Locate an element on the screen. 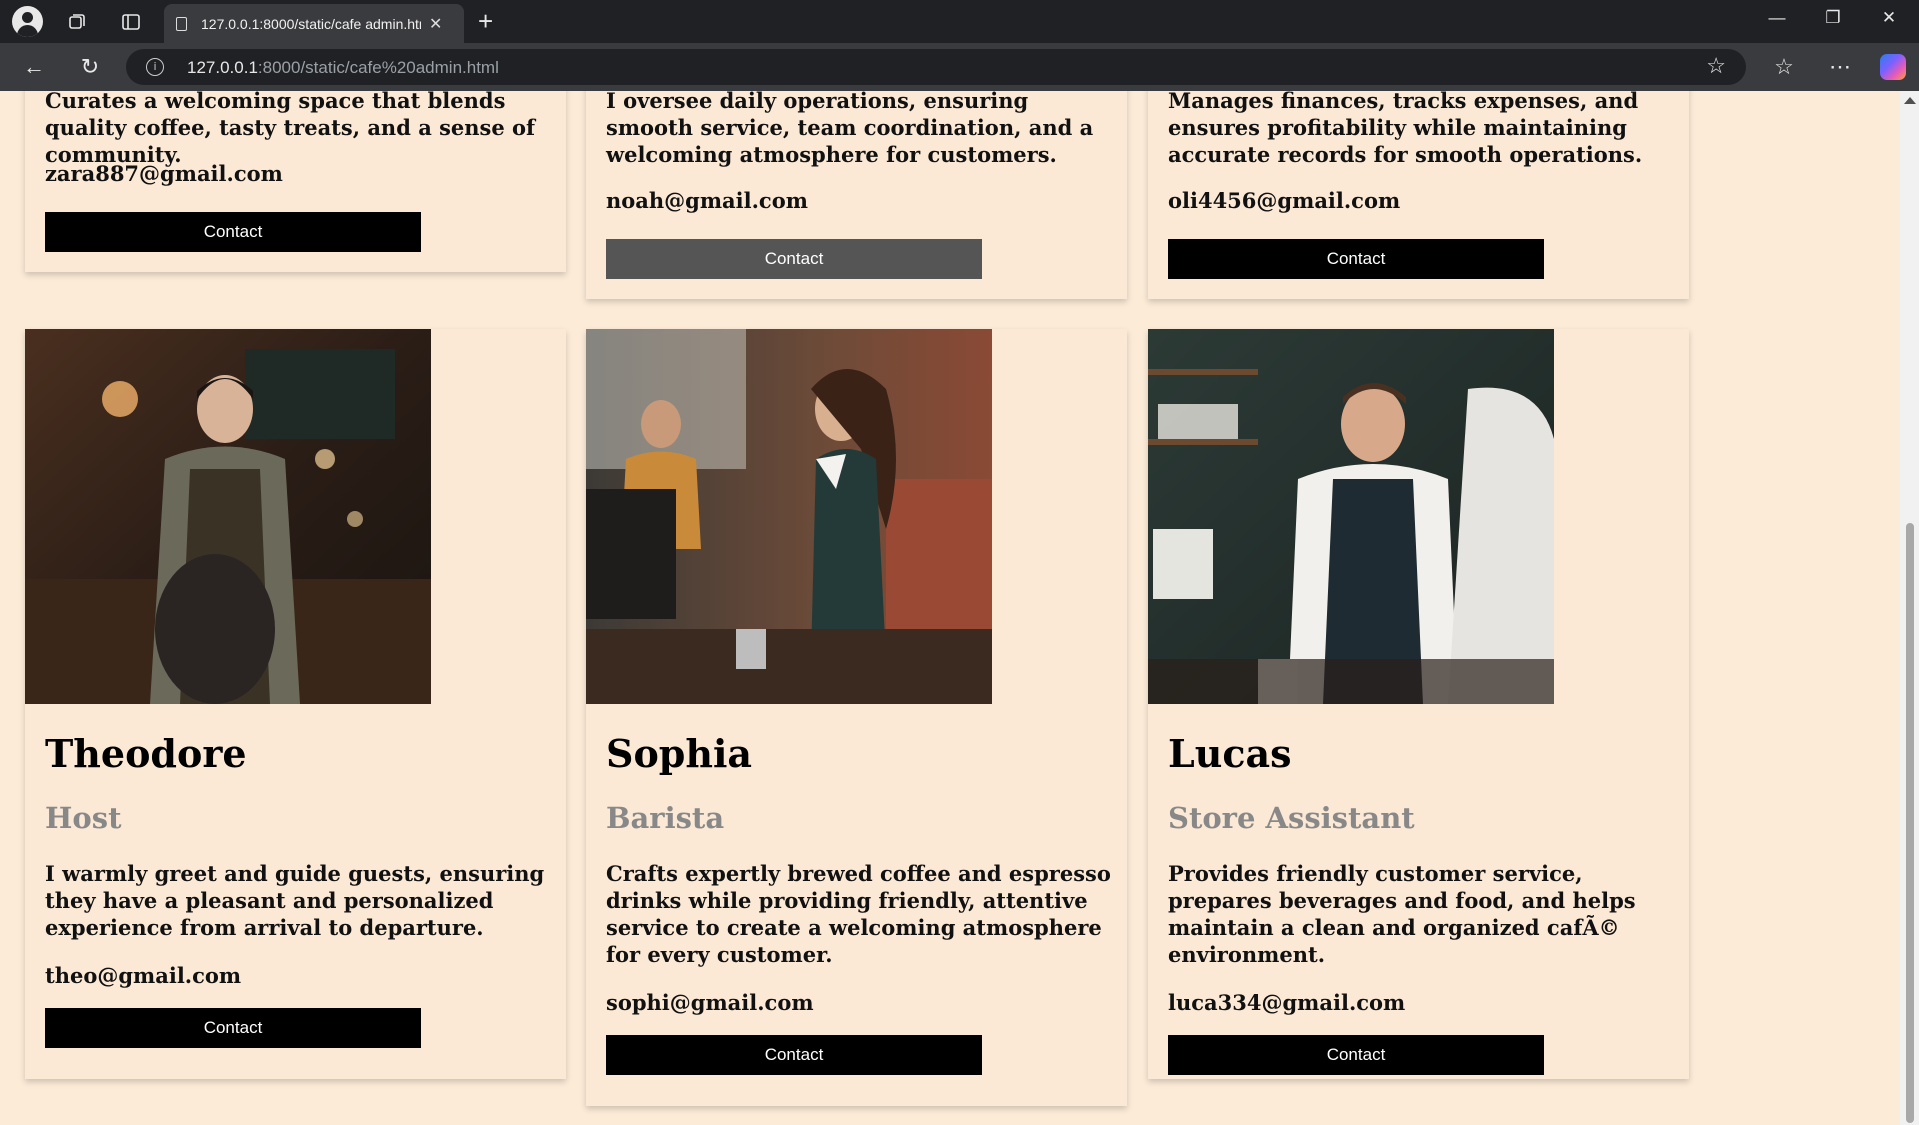  staff-email: luca334@gmail.com is located at coordinates (1287, 1002).